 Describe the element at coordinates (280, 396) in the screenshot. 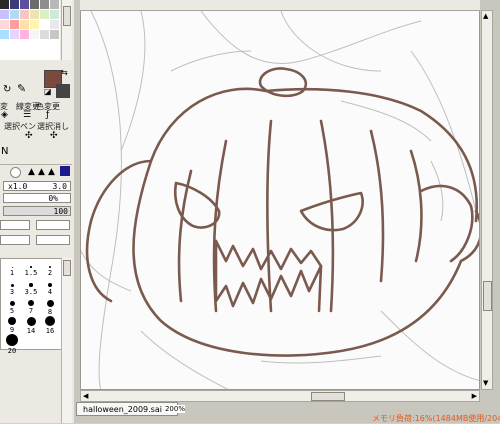

I see `canvas-horizontal-scrollbar: ◀ ▶` at that location.